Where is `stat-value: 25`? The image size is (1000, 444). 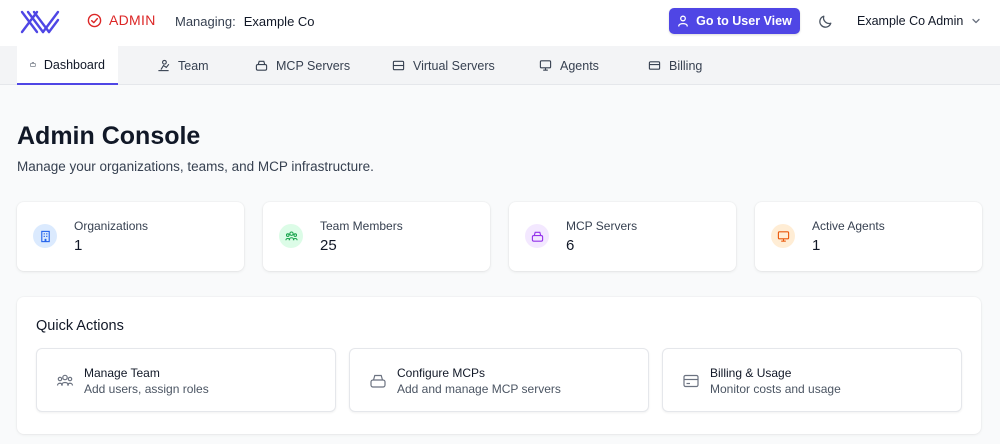 stat-value: 25 is located at coordinates (328, 245).